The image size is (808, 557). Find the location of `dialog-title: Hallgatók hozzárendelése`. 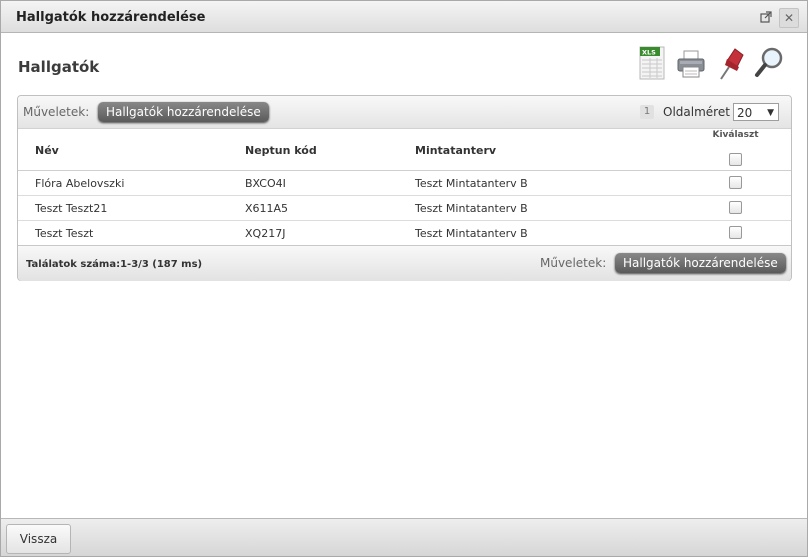

dialog-title: Hallgatók hozzárendelése is located at coordinates (111, 17).